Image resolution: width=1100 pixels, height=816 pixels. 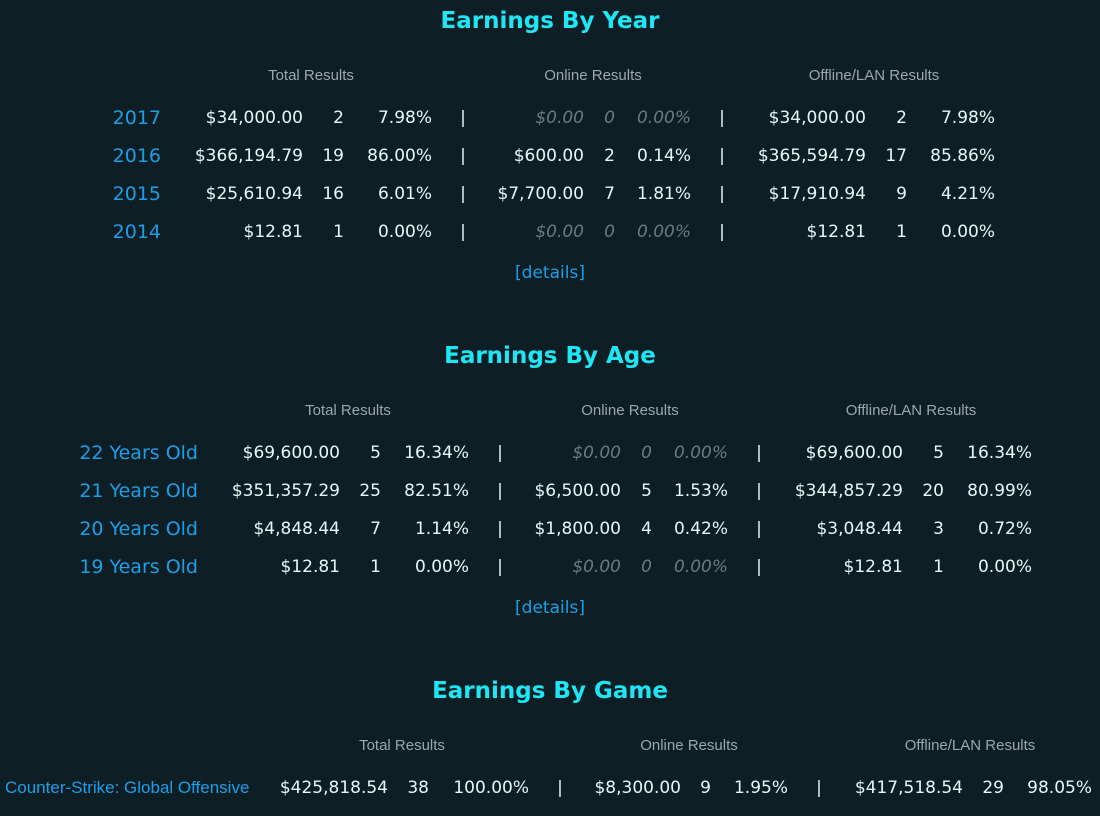 What do you see at coordinates (700, 491) in the screenshot?
I see `online-percent: 1.53%` at bounding box center [700, 491].